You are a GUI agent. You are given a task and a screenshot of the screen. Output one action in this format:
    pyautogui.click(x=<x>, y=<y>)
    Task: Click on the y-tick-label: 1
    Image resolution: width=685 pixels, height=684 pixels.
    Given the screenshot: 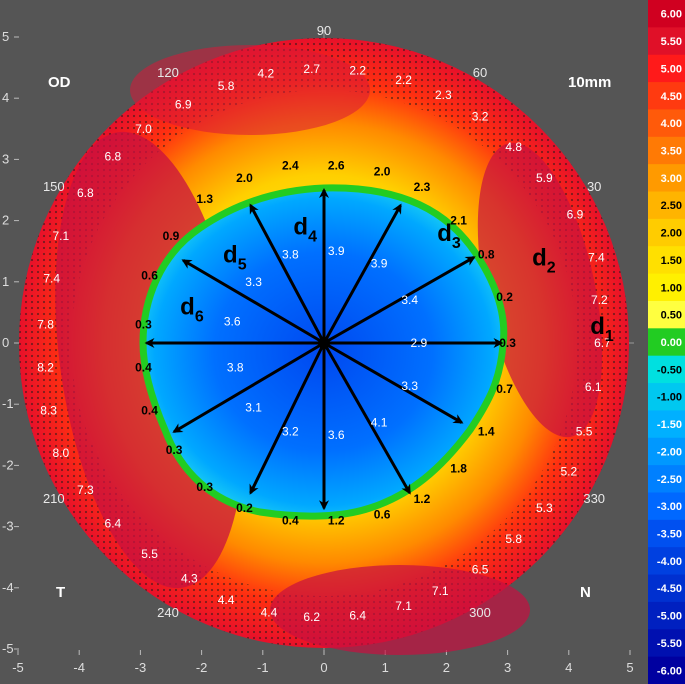 What is the action you would take?
    pyautogui.click(x=5, y=281)
    